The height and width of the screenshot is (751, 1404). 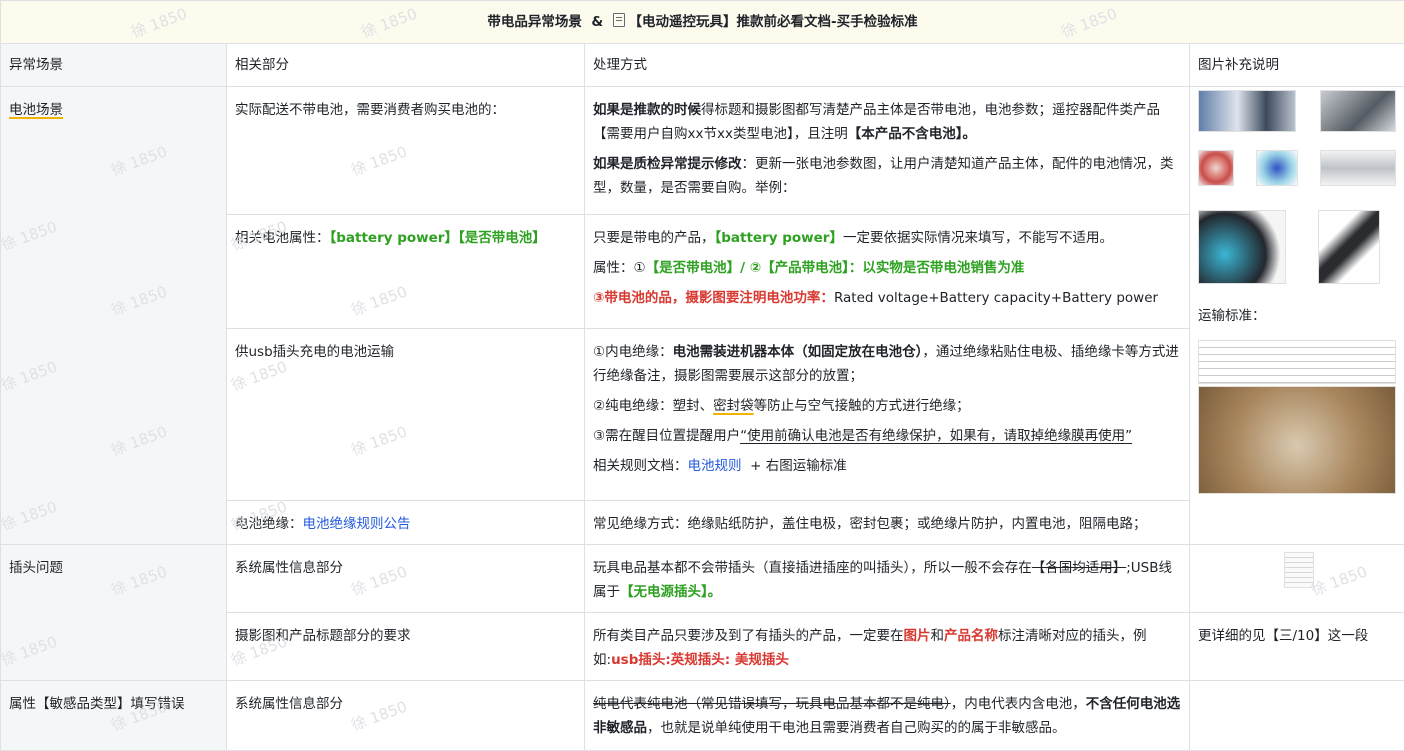 What do you see at coordinates (856, 728) in the screenshot?
I see `text: ，也就是说单纯使用干电池且需要消费者自己购买的的属于非敏感品。` at bounding box center [856, 728].